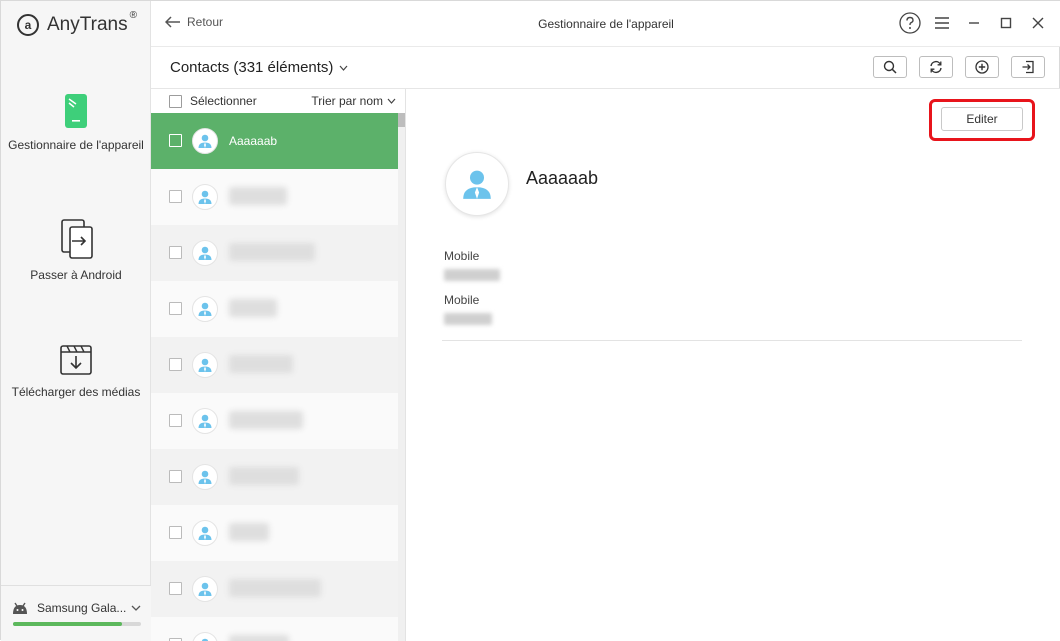 The width and height of the screenshot is (1060, 641). Describe the element at coordinates (76, 392) in the screenshot. I see `sidebar-item-label: Télécharger des médias` at that location.